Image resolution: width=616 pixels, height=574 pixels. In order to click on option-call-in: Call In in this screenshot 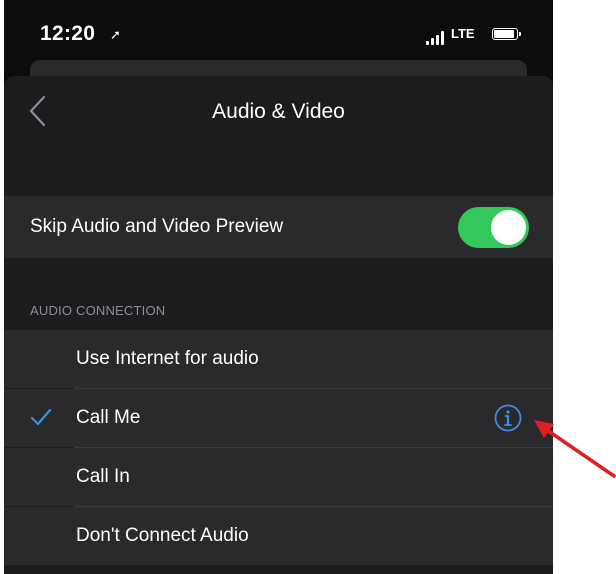, I will do `click(278, 477)`.